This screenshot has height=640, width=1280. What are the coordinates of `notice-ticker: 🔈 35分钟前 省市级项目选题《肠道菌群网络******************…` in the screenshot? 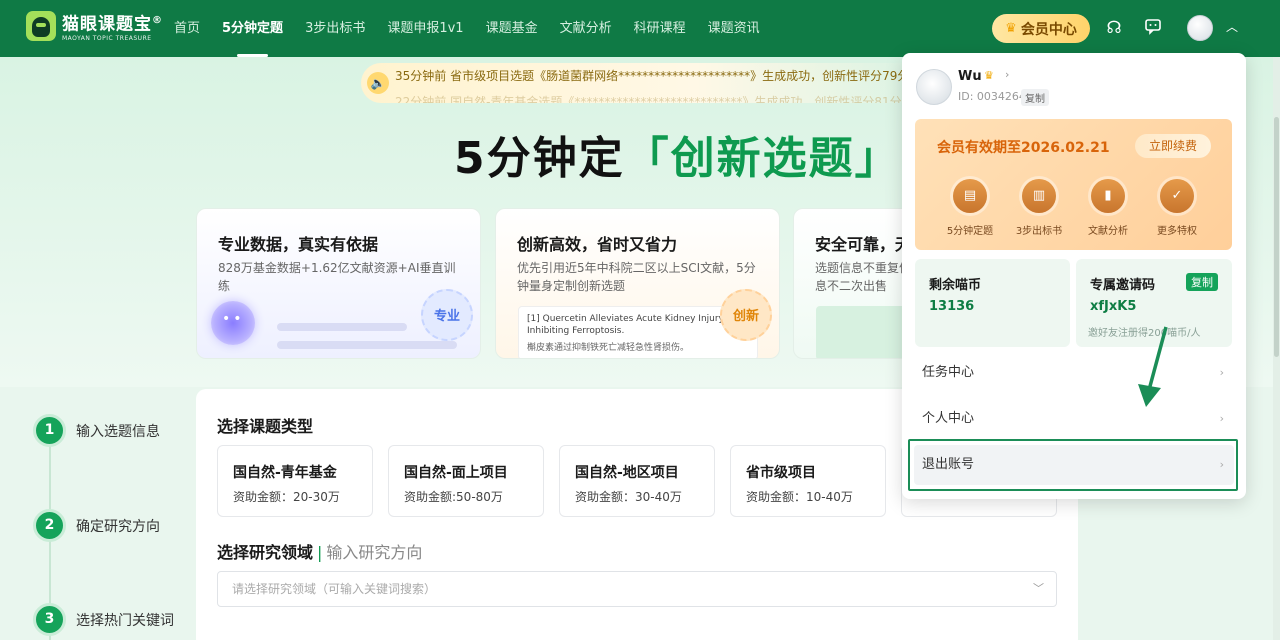 It's located at (641, 83).